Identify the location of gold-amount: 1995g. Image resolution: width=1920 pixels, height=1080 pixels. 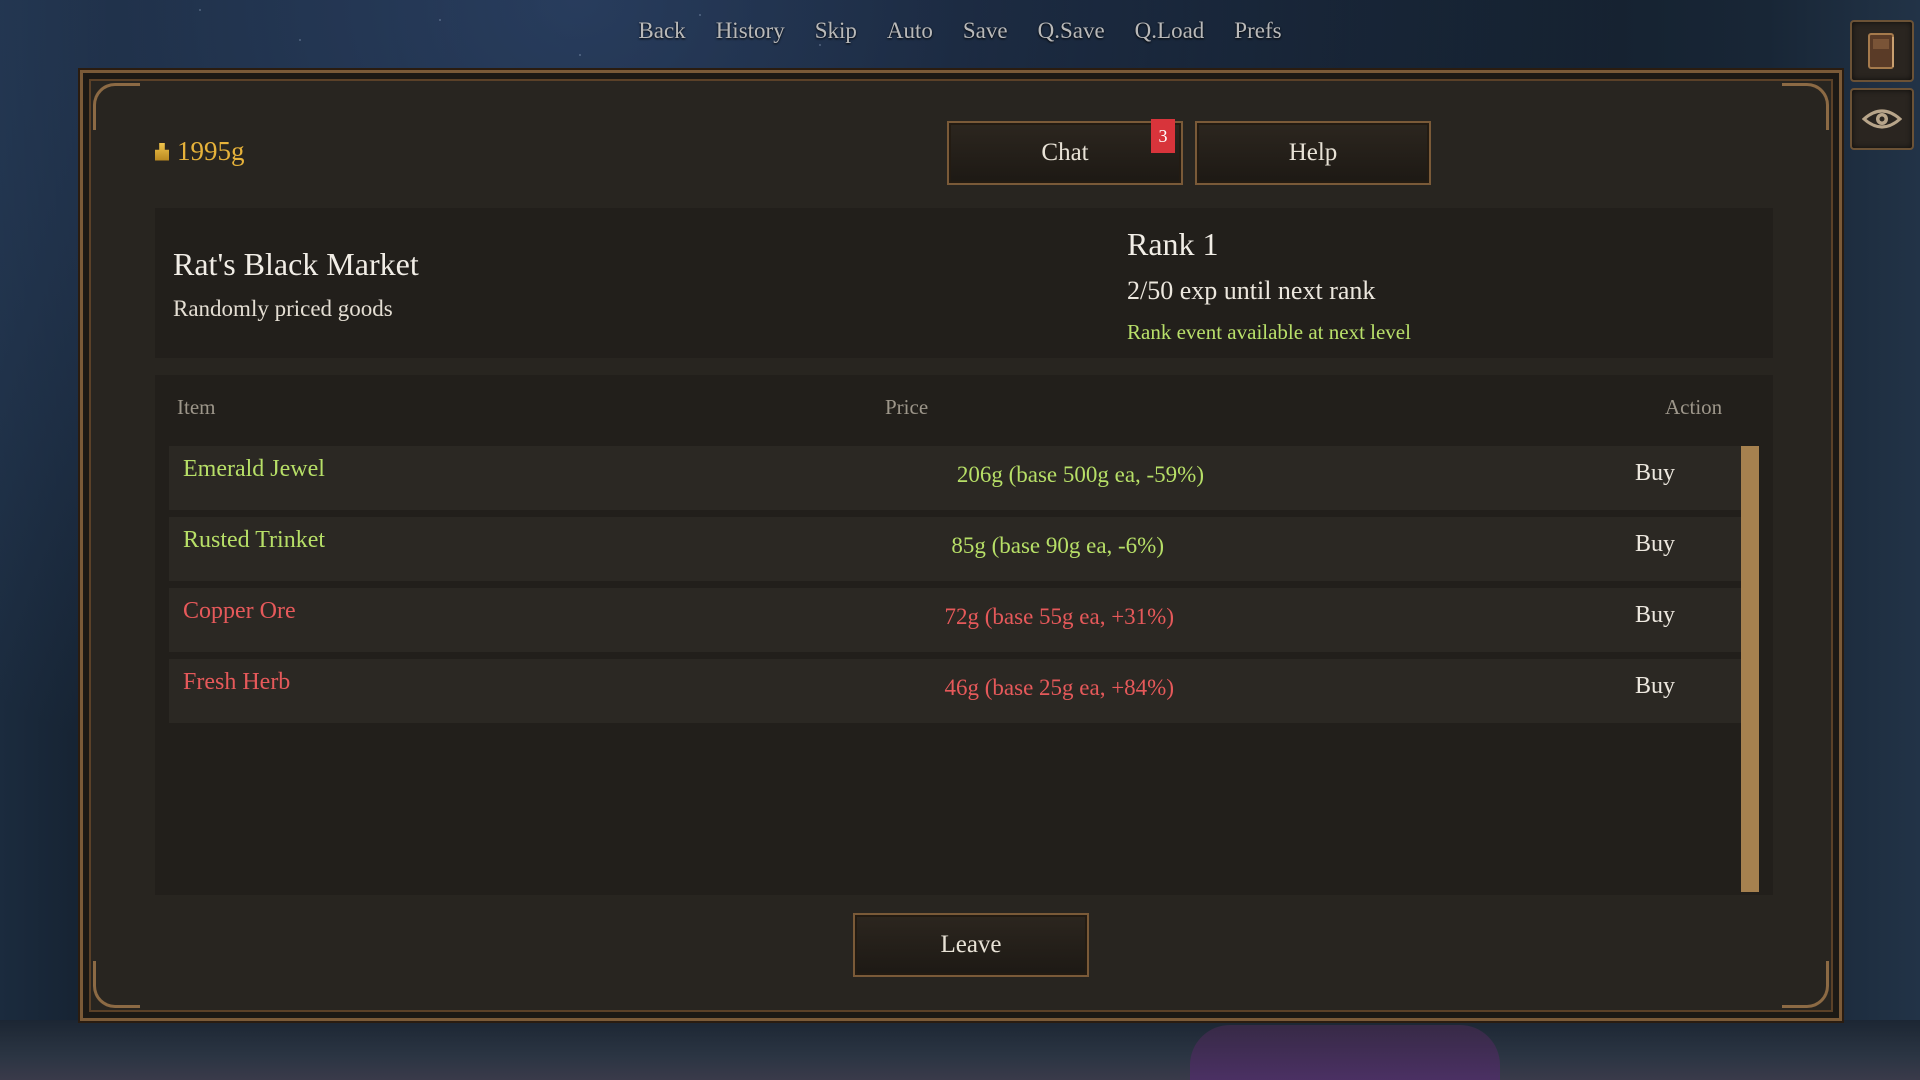
(211, 151).